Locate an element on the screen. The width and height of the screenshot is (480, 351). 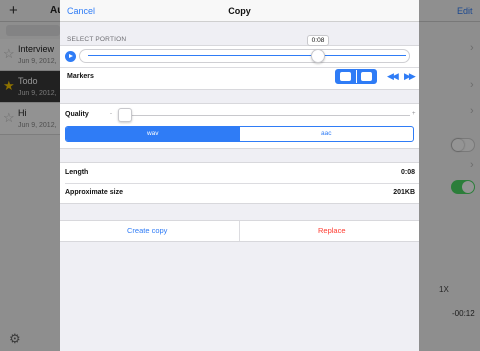
quality-slider-handle is located at coordinates (125, 115).